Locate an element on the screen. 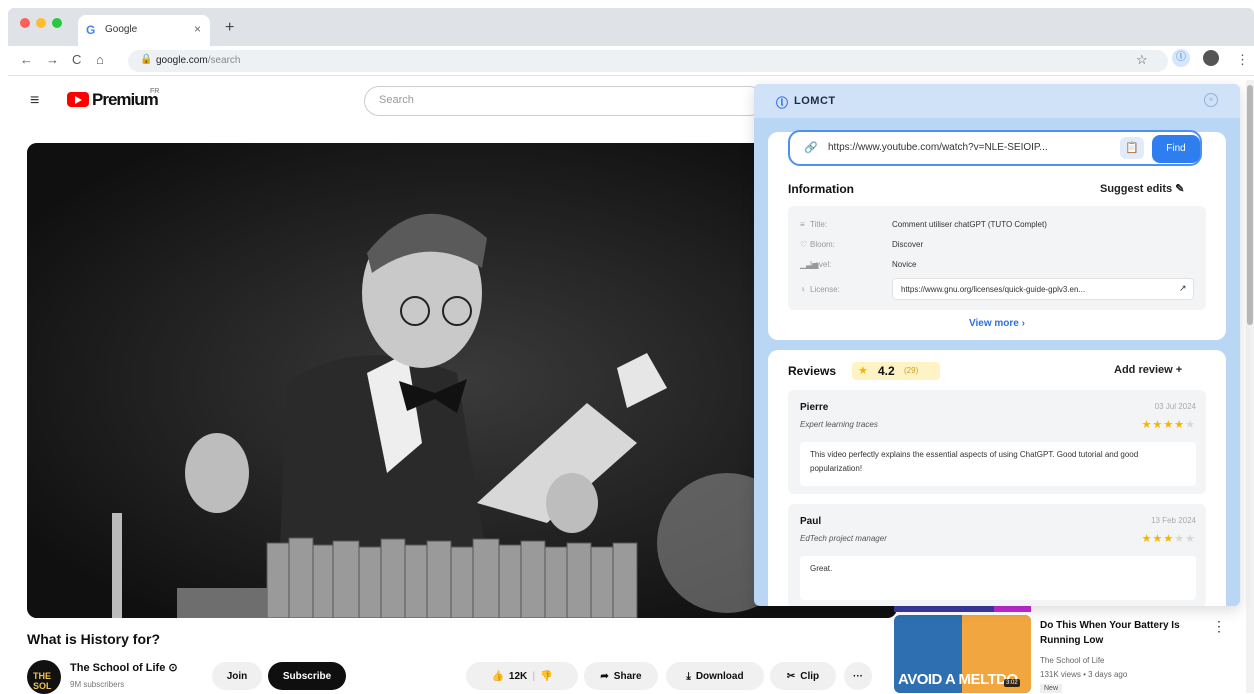 The height and width of the screenshot is (694, 1254). close-window-button is located at coordinates (25, 23).